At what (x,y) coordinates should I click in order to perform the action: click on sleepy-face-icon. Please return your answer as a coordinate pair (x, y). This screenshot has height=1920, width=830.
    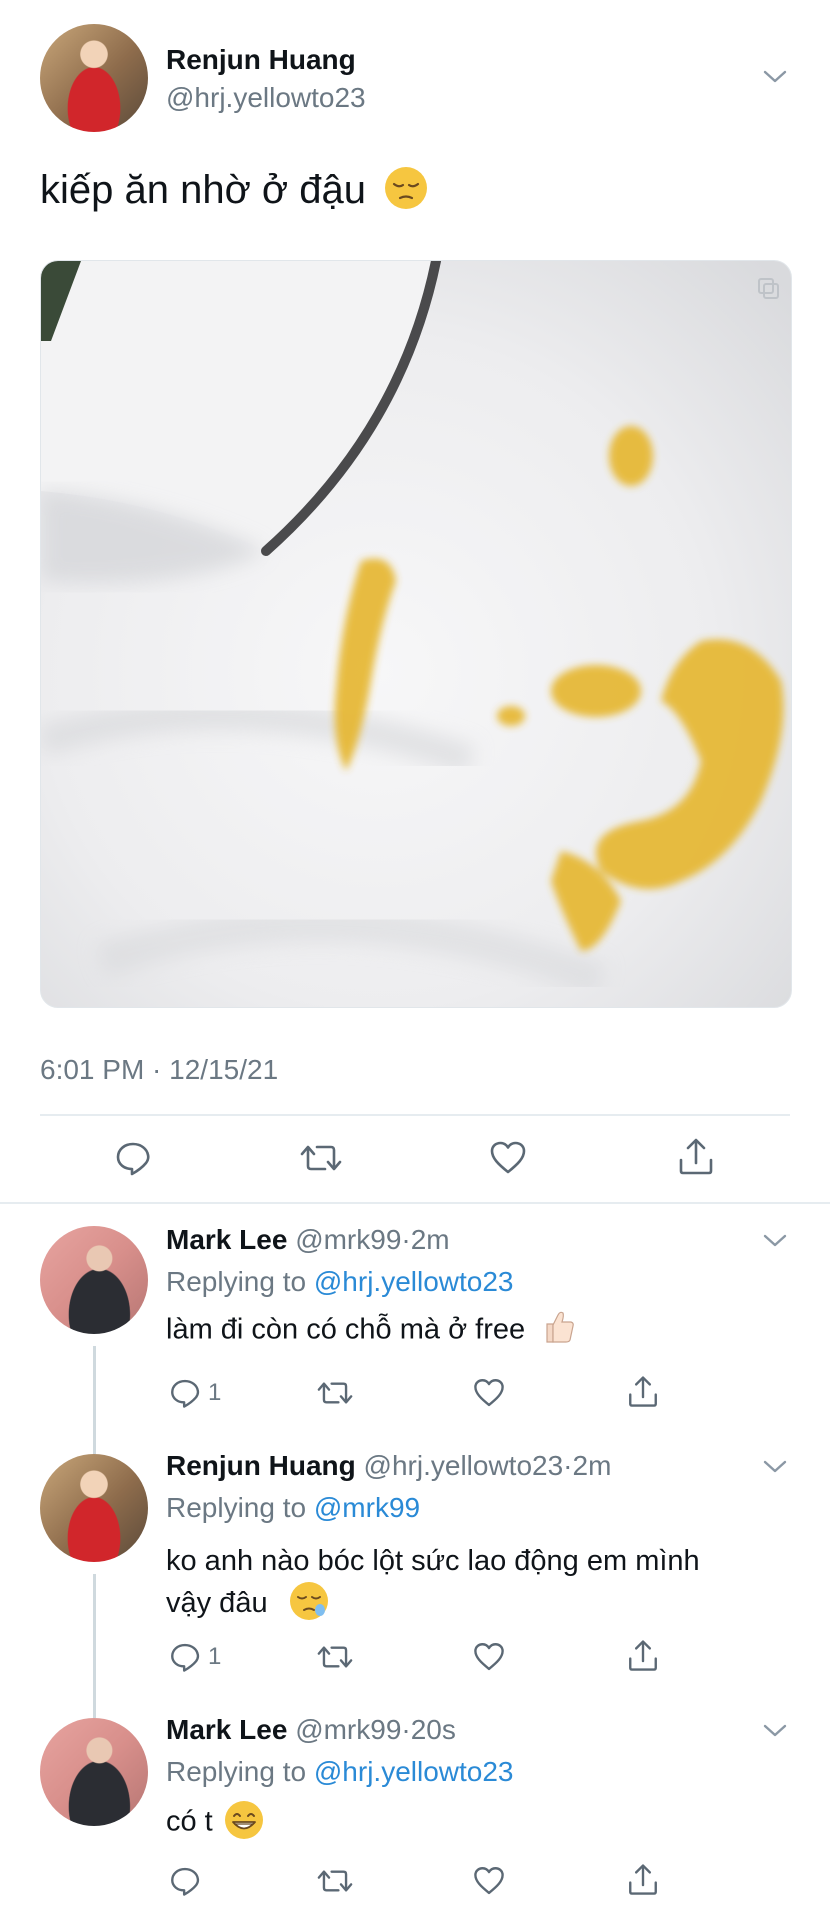
    Looking at the image, I should click on (308, 1601).